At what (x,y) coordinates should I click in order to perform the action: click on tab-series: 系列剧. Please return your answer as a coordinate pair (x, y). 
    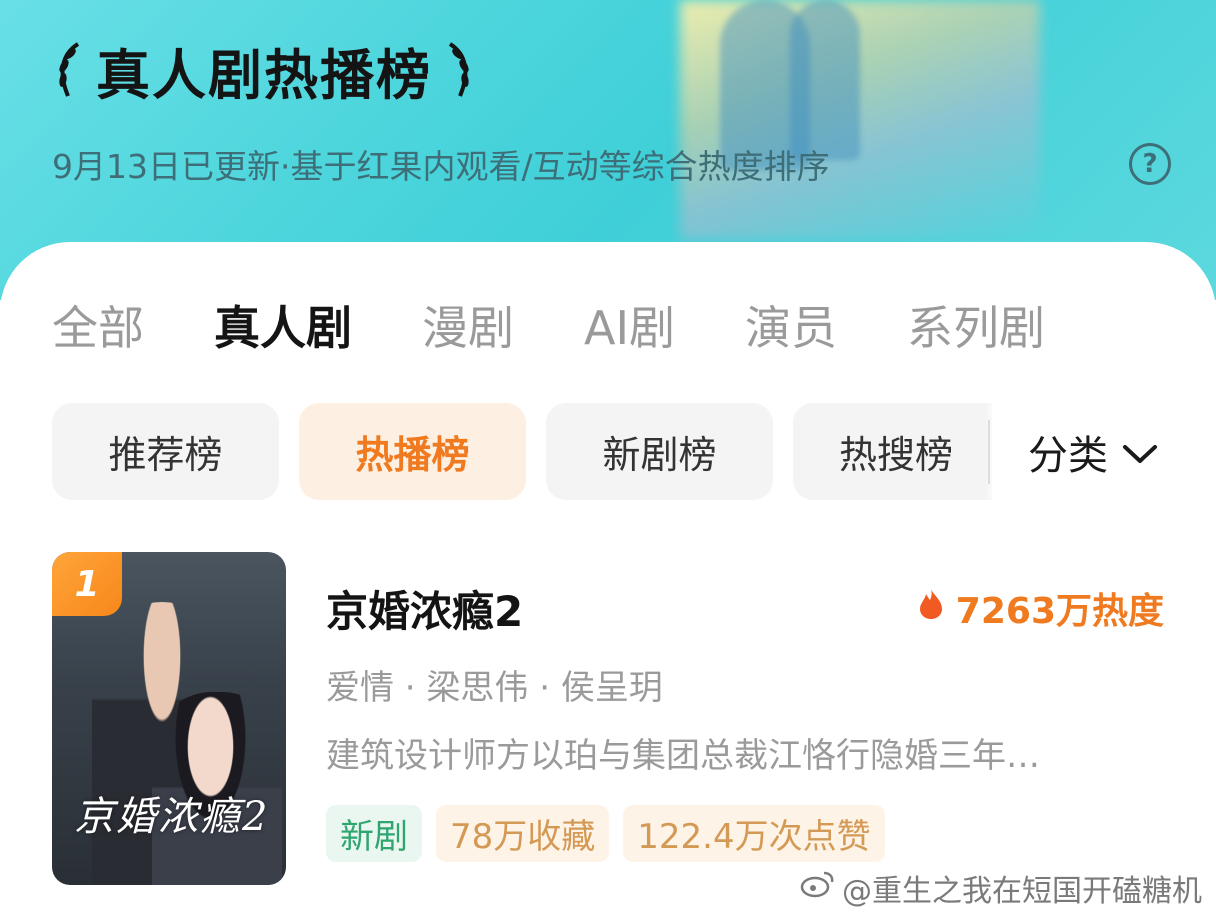
    Looking at the image, I should click on (976, 325).